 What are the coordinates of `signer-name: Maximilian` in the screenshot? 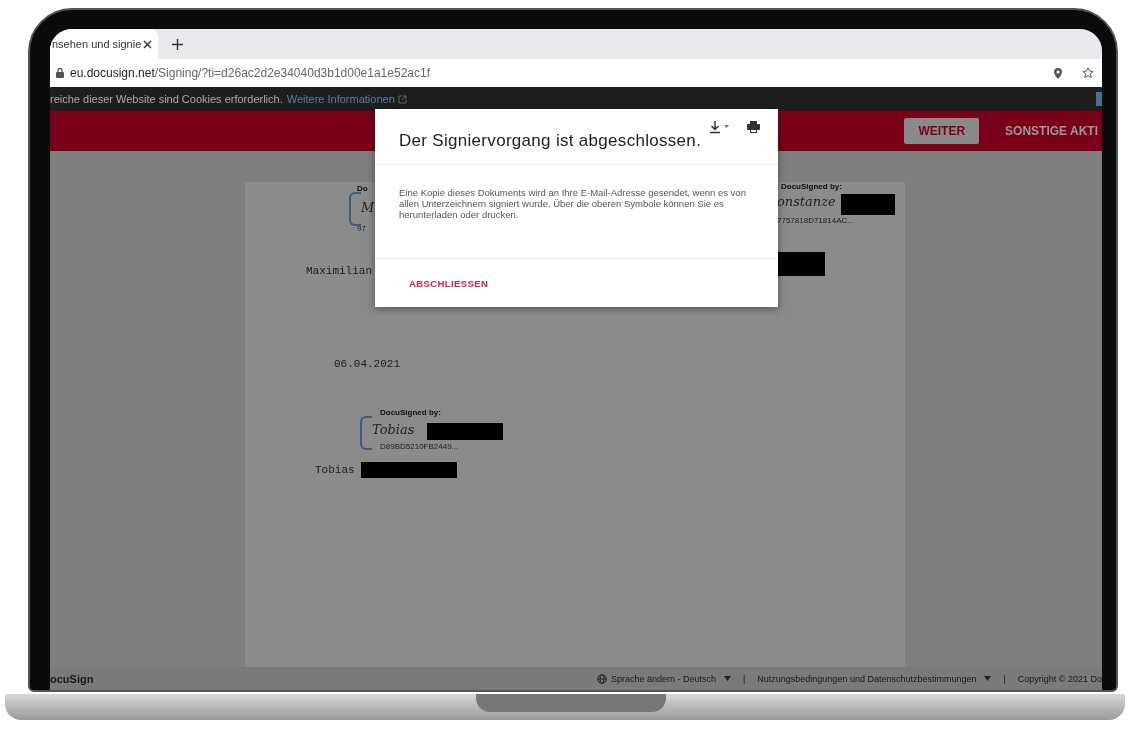 It's located at (339, 271).